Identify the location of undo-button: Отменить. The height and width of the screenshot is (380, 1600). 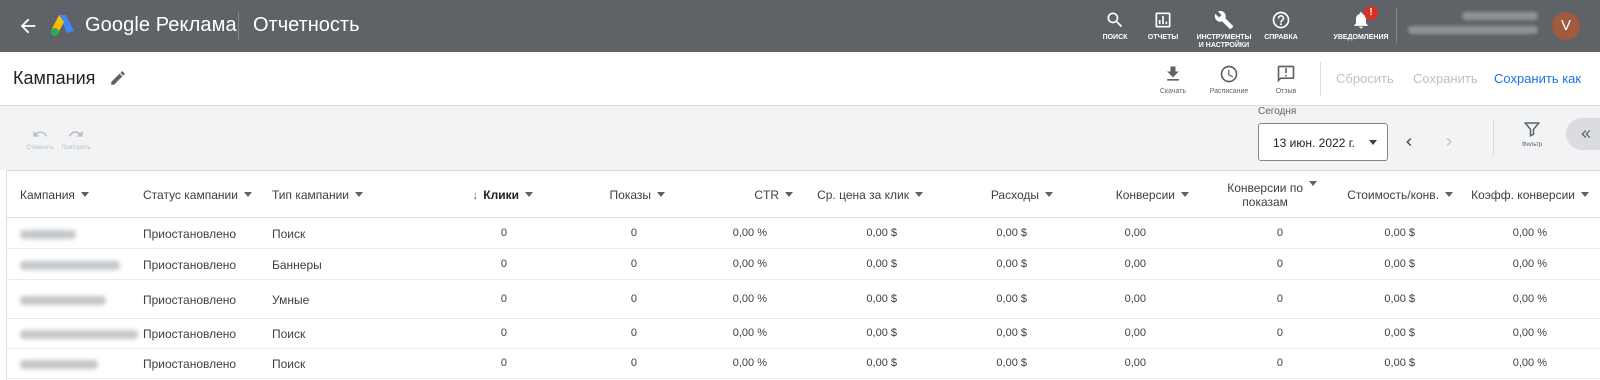
(40, 138).